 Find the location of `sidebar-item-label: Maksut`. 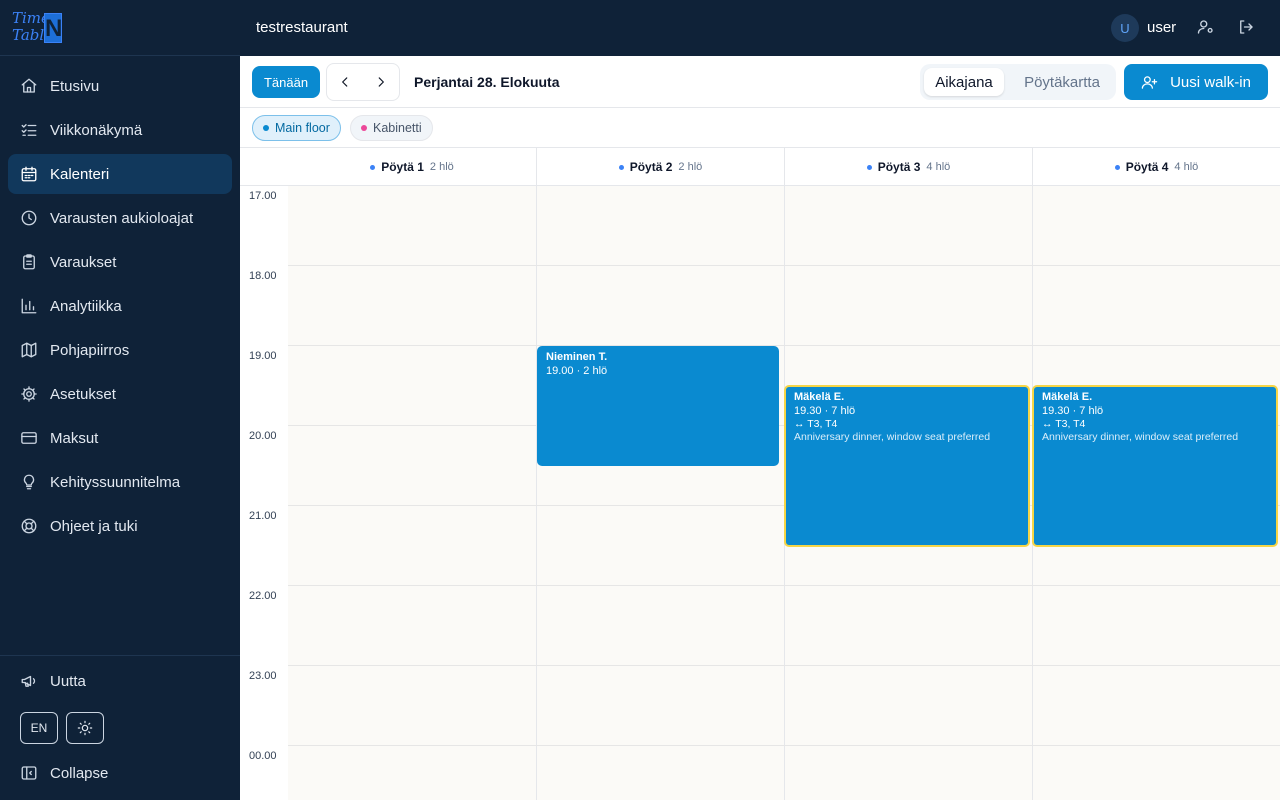

sidebar-item-label: Maksut is located at coordinates (74, 438).